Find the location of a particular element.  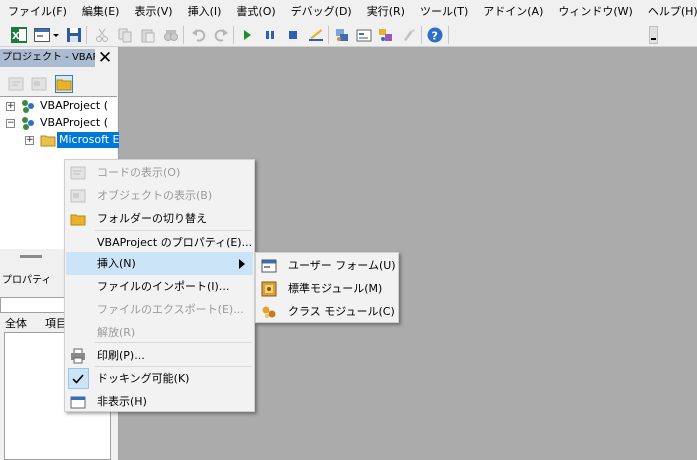

menu-format: 書式(O) is located at coordinates (255, 12).